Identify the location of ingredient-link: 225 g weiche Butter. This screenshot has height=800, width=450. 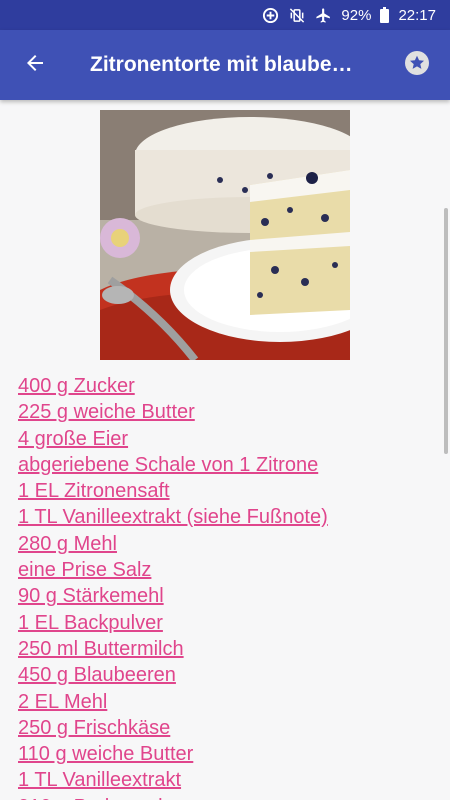
(173, 412).